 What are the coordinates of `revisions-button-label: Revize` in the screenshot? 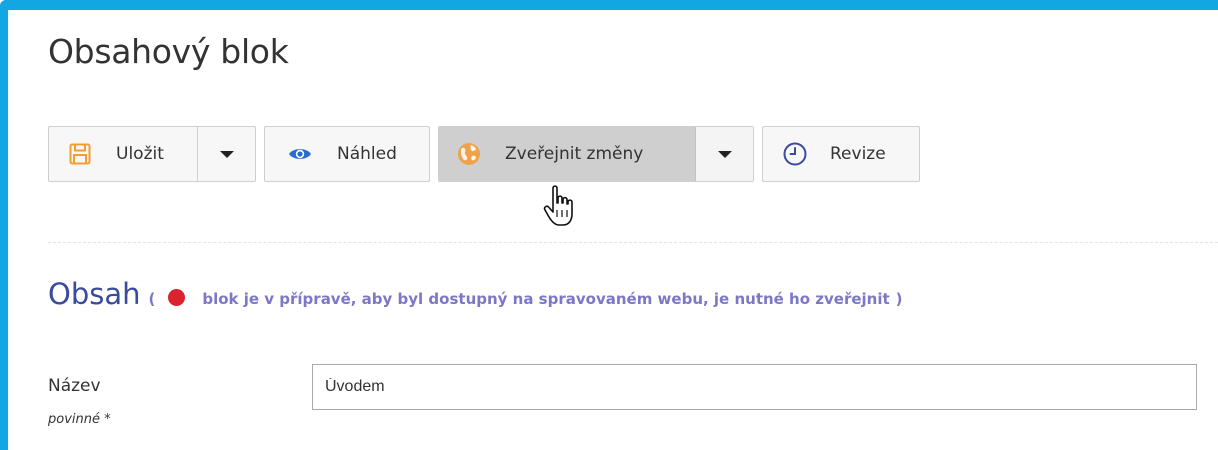 It's located at (858, 154).